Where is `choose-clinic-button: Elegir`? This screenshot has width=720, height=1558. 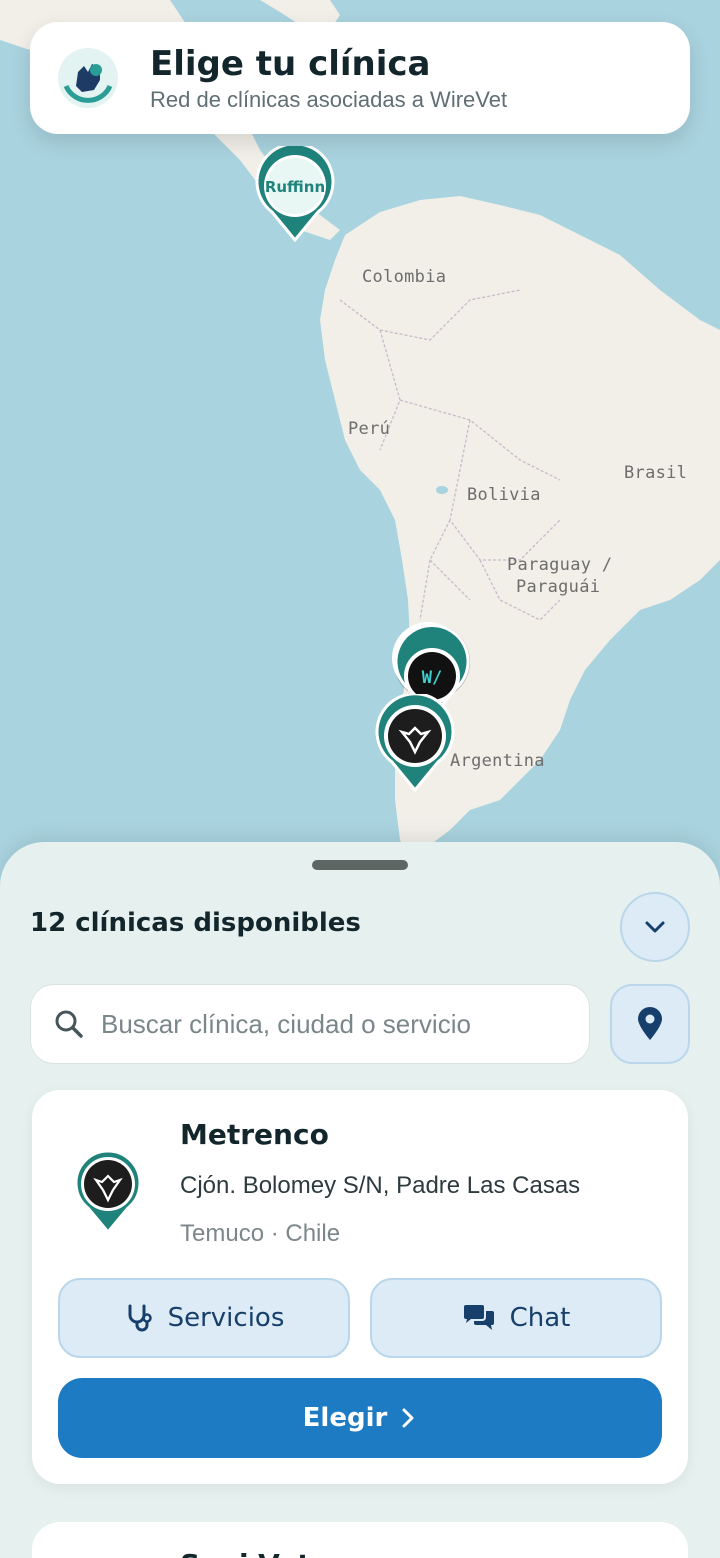 choose-clinic-button: Elegir is located at coordinates (360, 1418).